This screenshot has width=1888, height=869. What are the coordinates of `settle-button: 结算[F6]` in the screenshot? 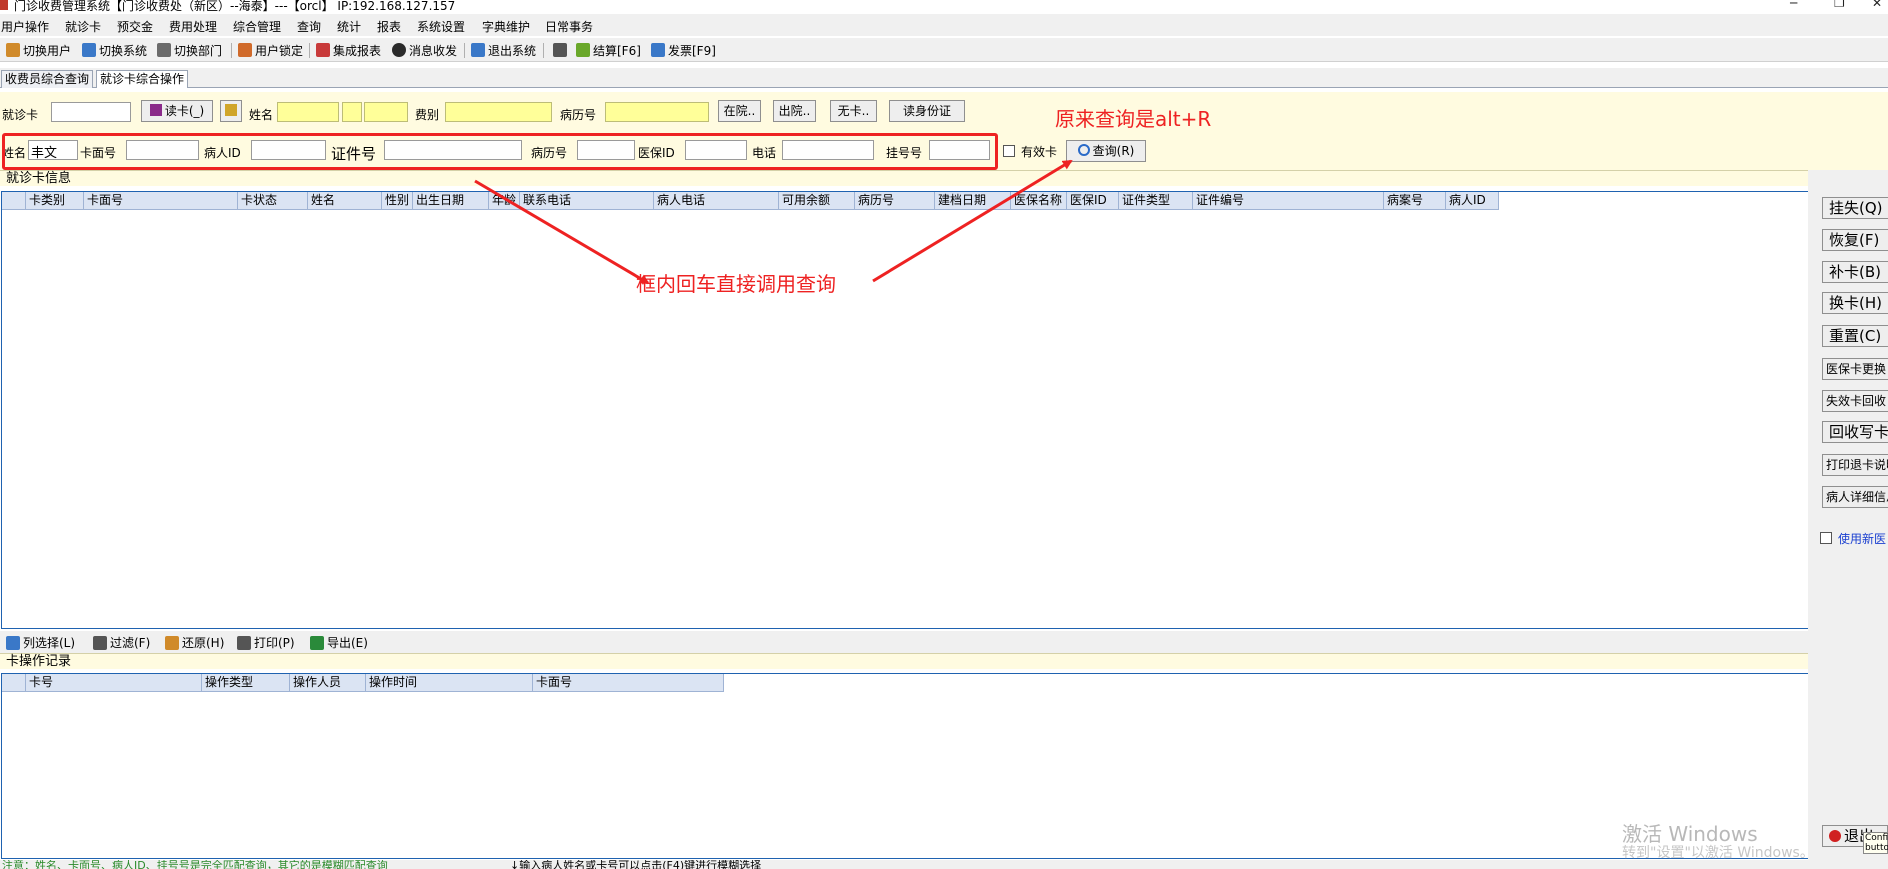 It's located at (608, 50).